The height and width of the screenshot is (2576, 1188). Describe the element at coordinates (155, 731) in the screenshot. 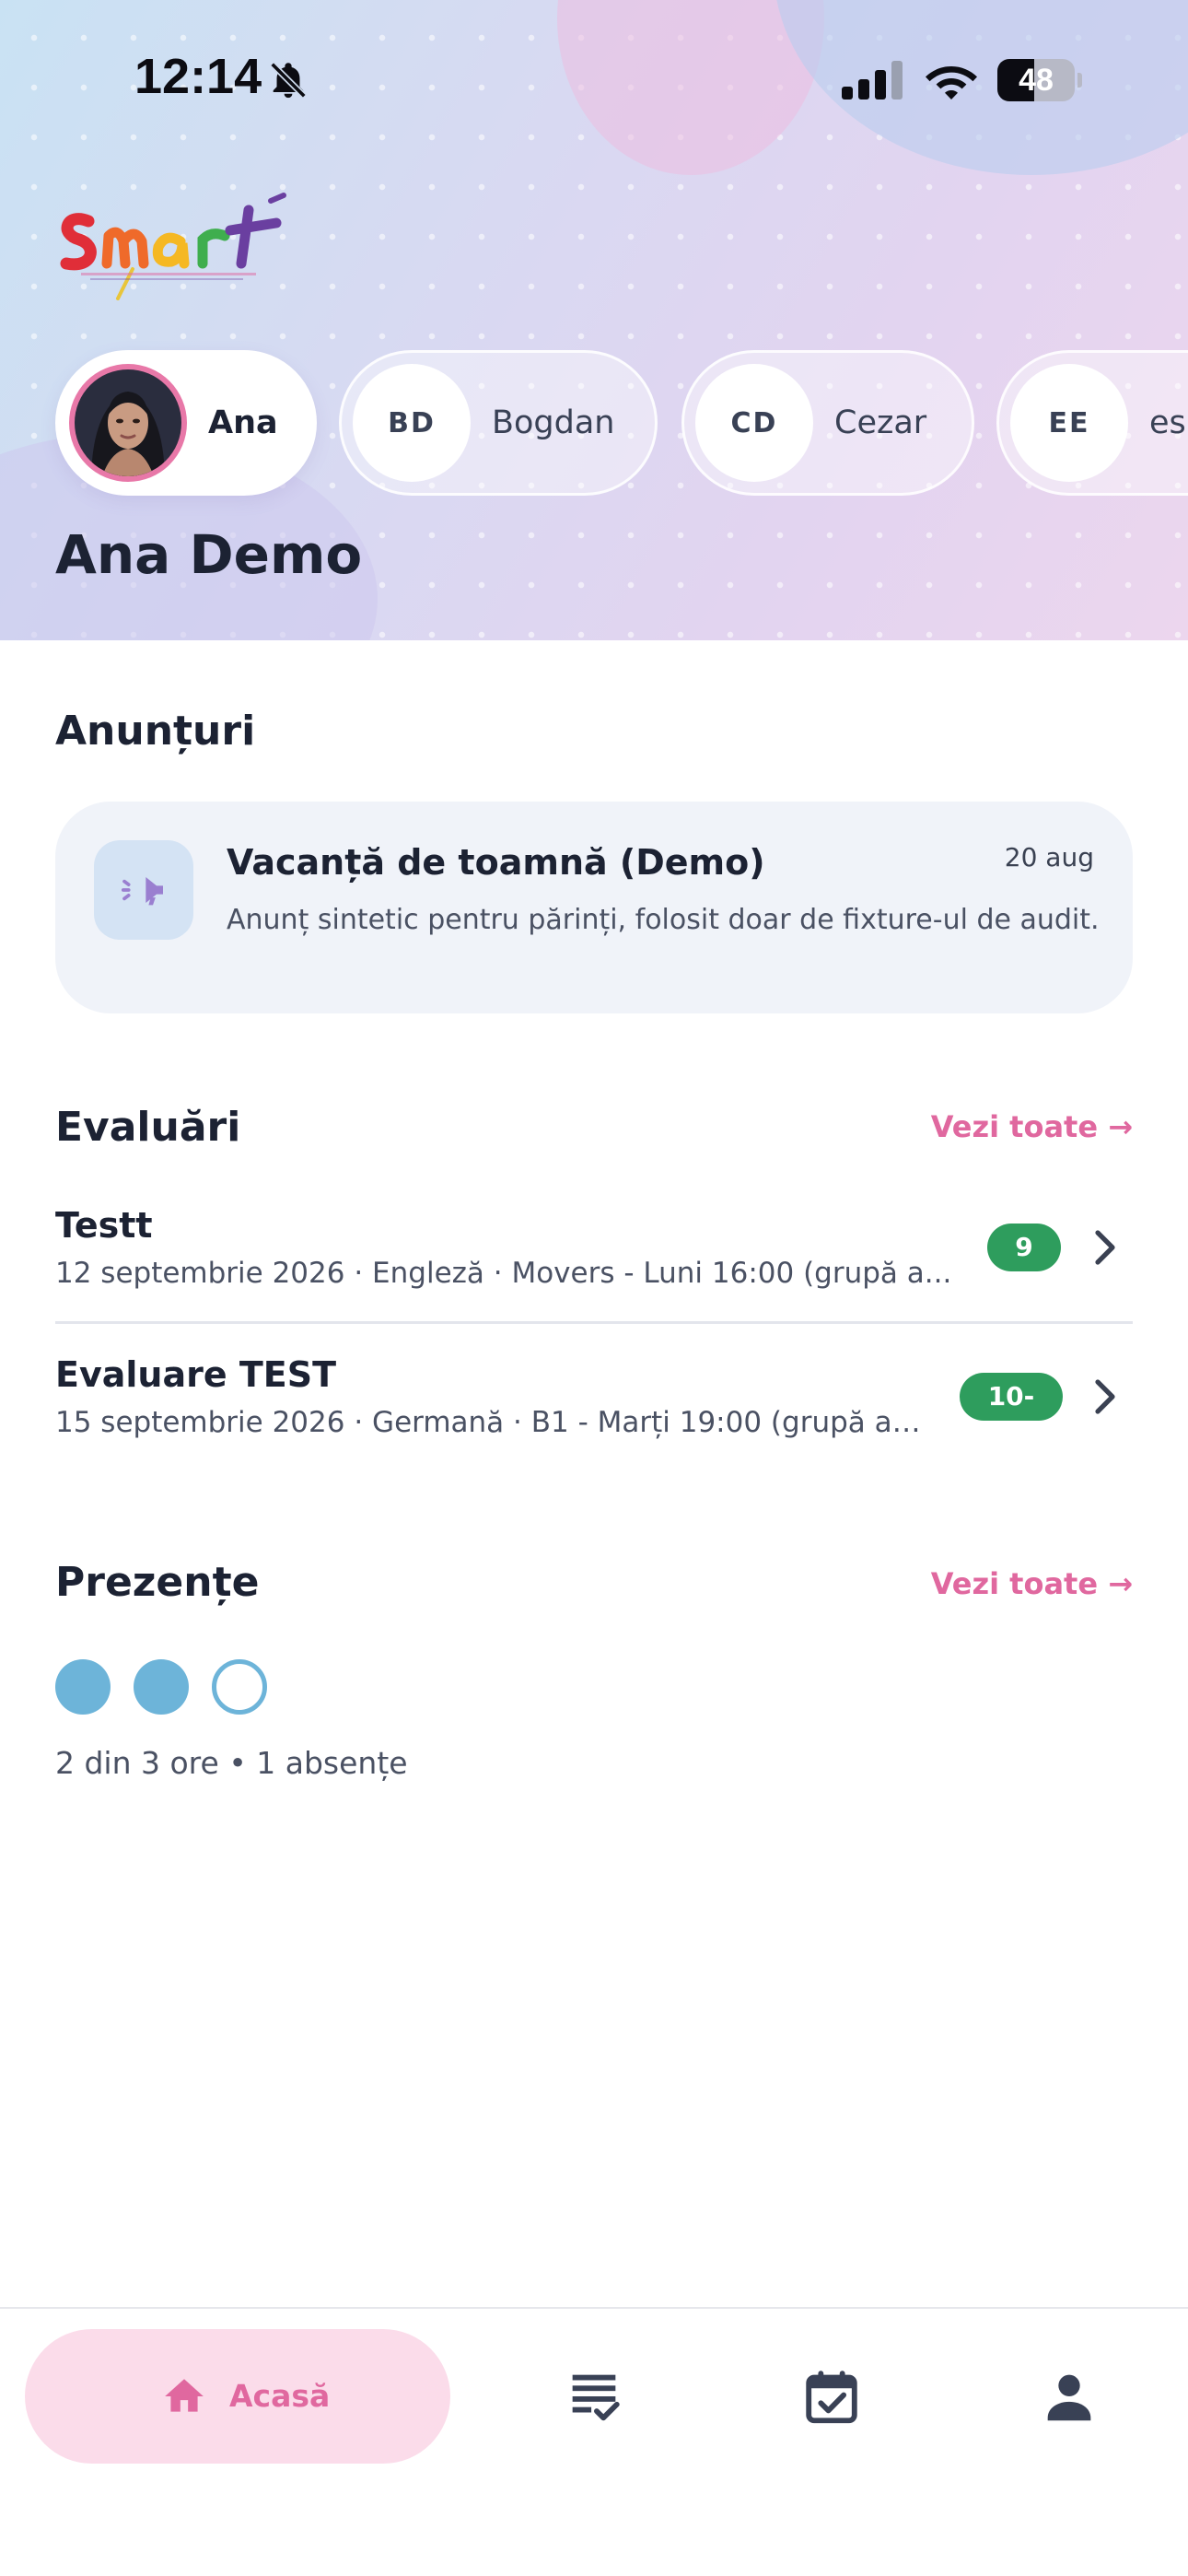

I see `announcements-title: Anunțuri` at that location.